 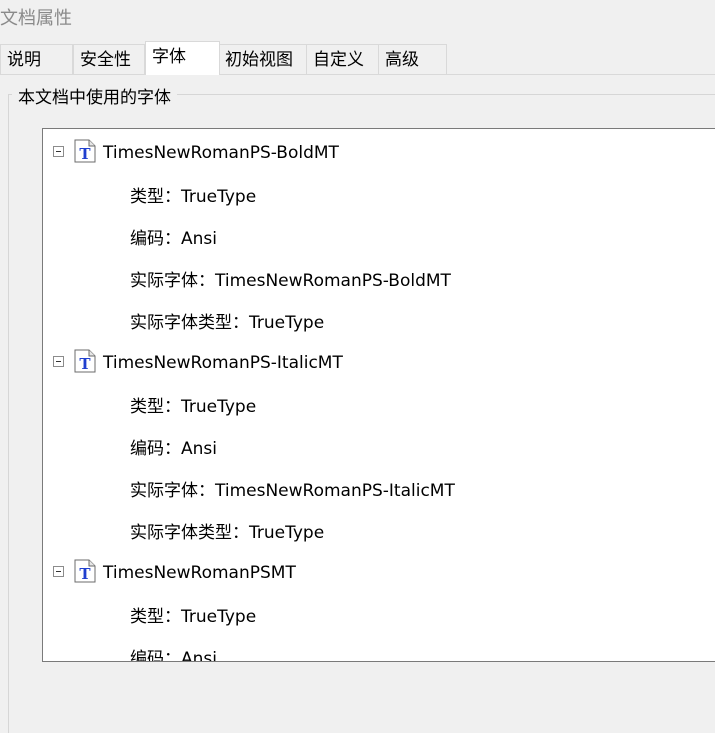 I want to click on actual-font: 实际字体：TimesNewRomanPS-BoldMT, so click(x=290, y=281).